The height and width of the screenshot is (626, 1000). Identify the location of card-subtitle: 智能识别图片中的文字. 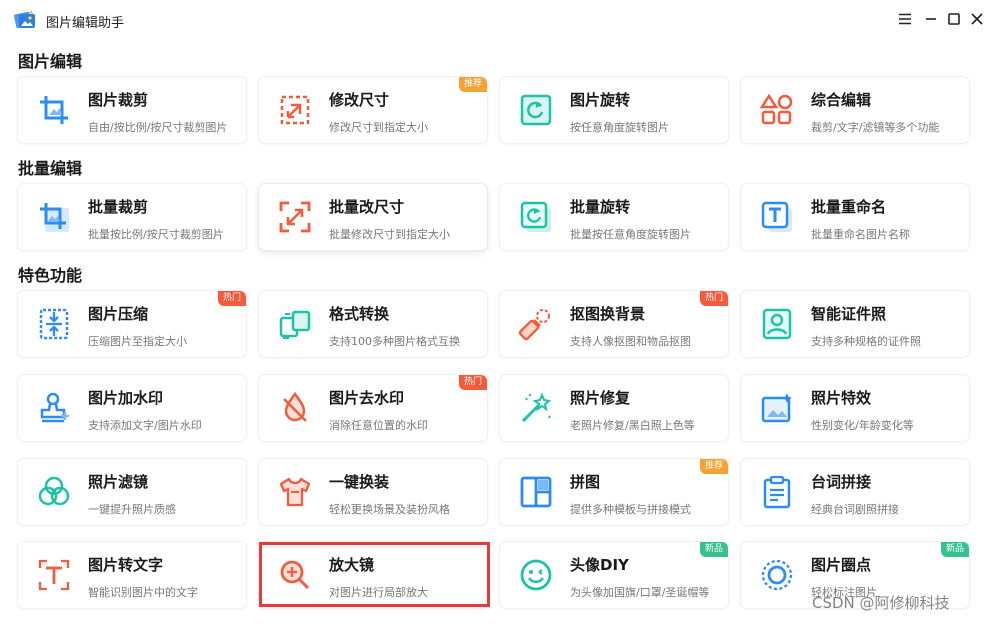
(143, 592).